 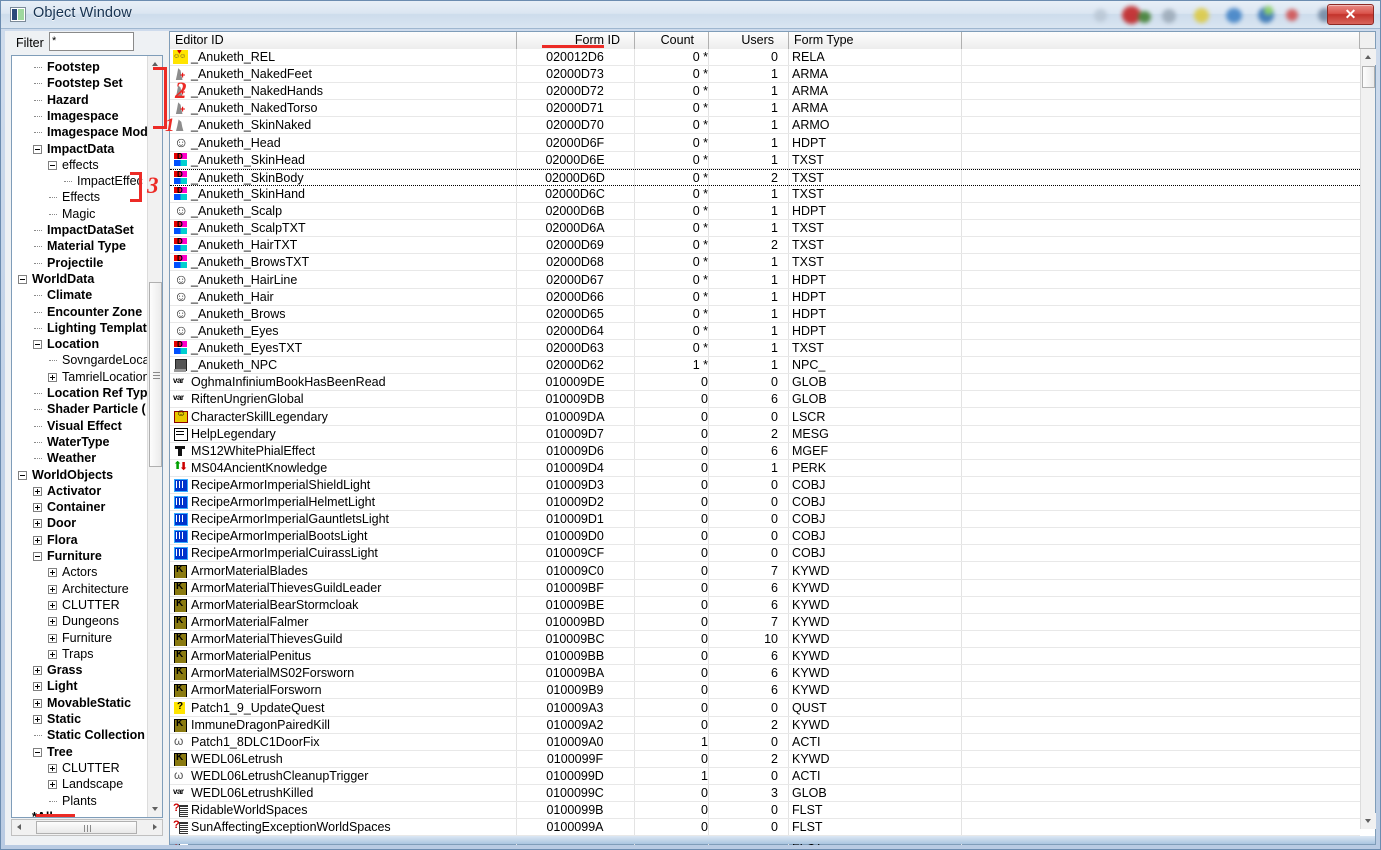 What do you see at coordinates (765, 143) in the screenshot?
I see `table-row: _Anuketh_Head 02000D6F 0 * 1 HDPT` at bounding box center [765, 143].